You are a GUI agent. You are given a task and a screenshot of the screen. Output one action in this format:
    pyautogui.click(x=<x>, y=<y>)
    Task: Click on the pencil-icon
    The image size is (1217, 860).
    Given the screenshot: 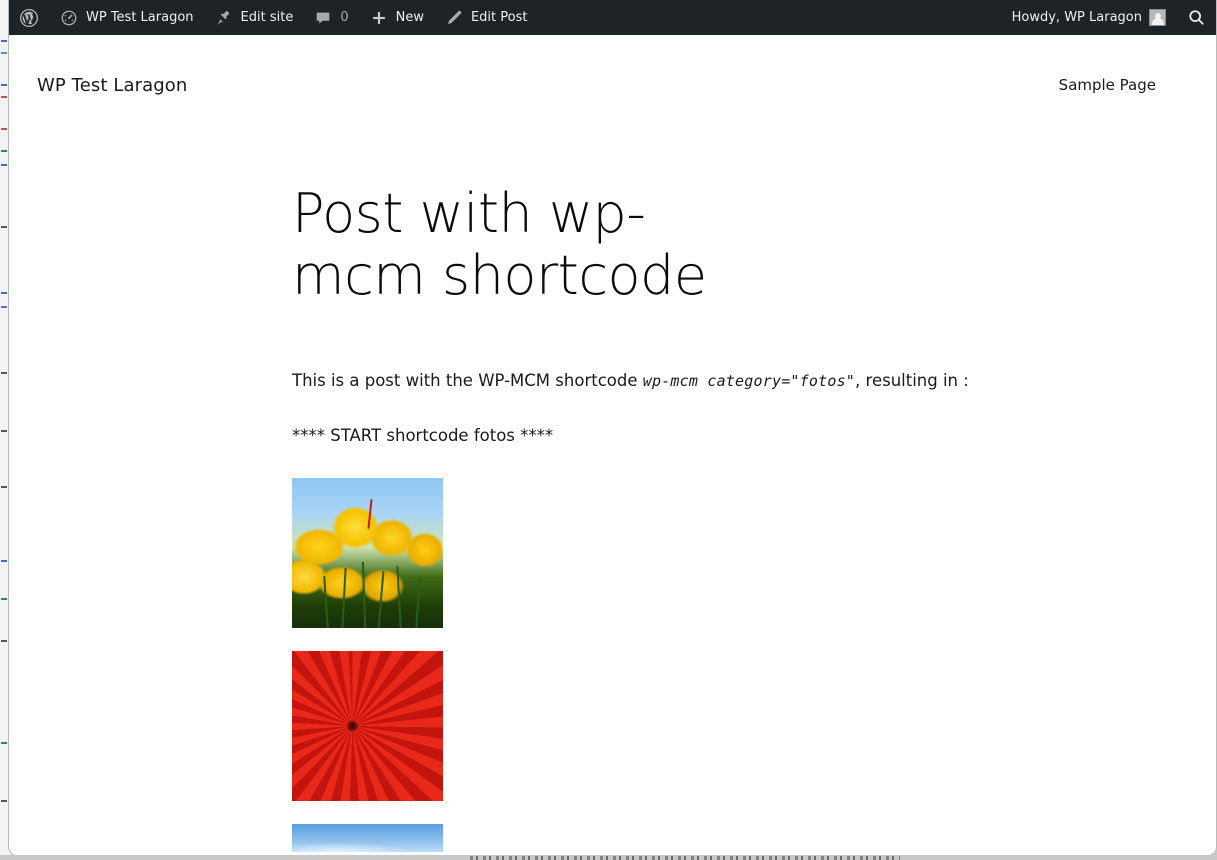 What is the action you would take?
    pyautogui.click(x=454, y=18)
    